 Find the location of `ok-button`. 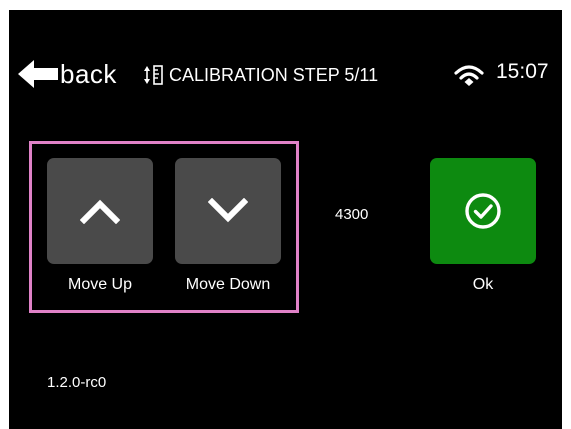

ok-button is located at coordinates (483, 211).